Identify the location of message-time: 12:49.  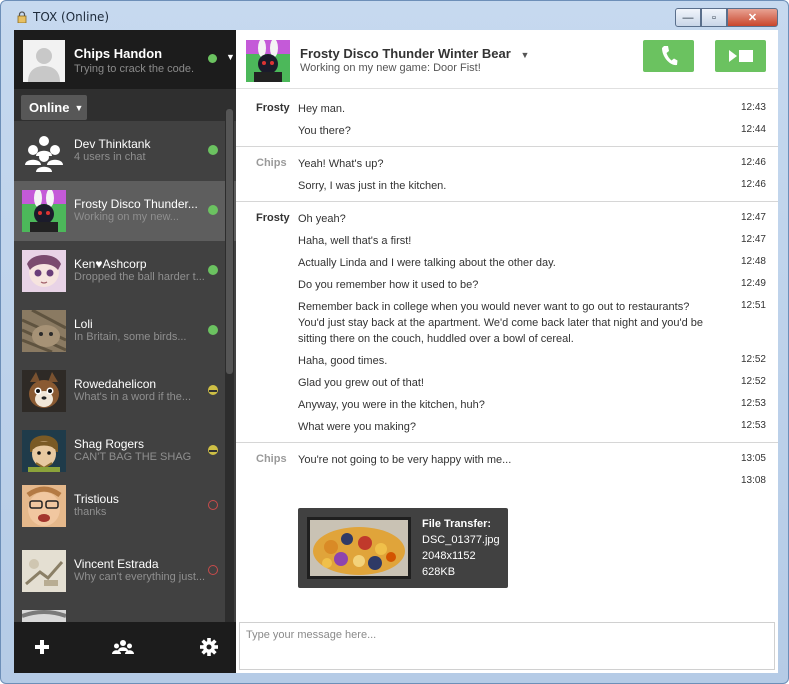
(753, 283).